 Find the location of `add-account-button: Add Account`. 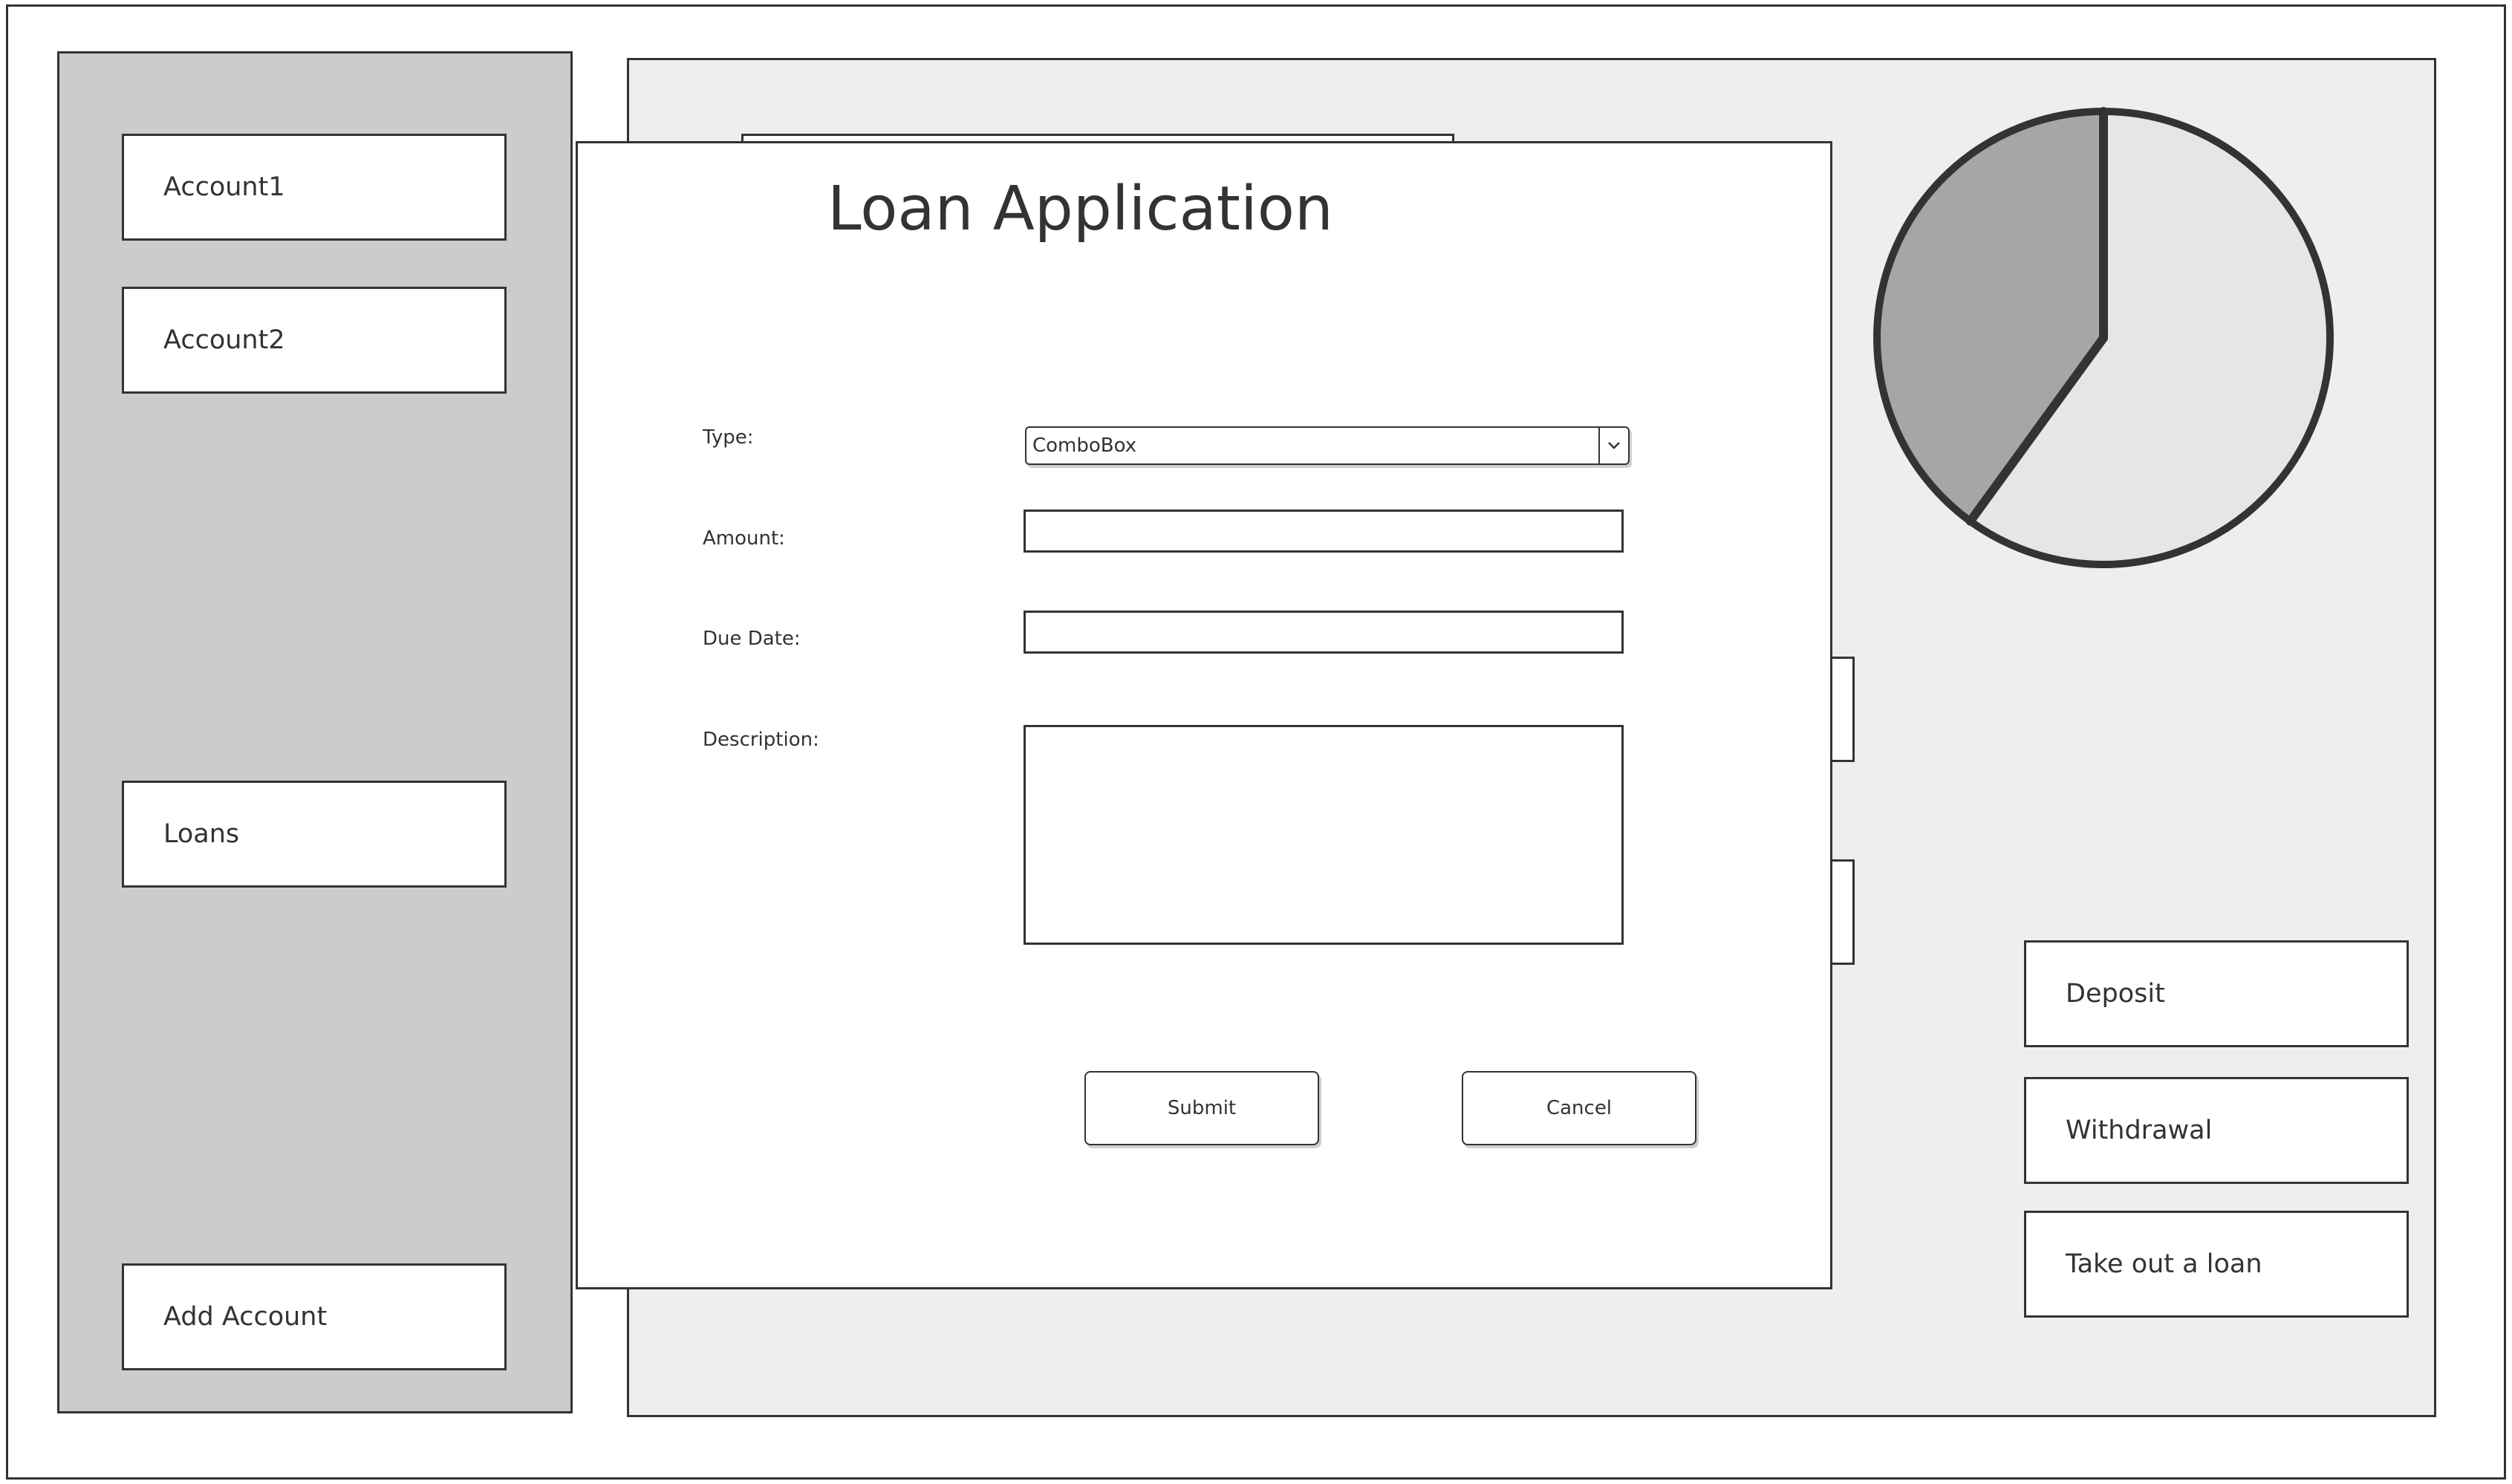

add-account-button: Add Account is located at coordinates (314, 1317).